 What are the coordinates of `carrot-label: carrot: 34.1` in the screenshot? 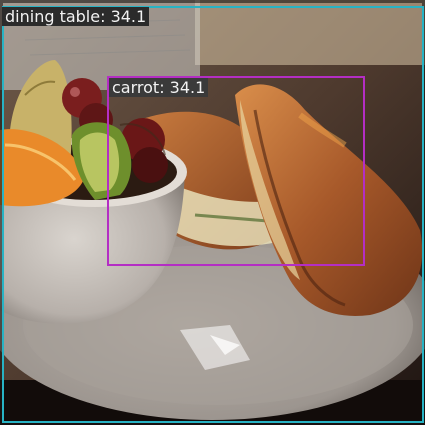 It's located at (159, 87).